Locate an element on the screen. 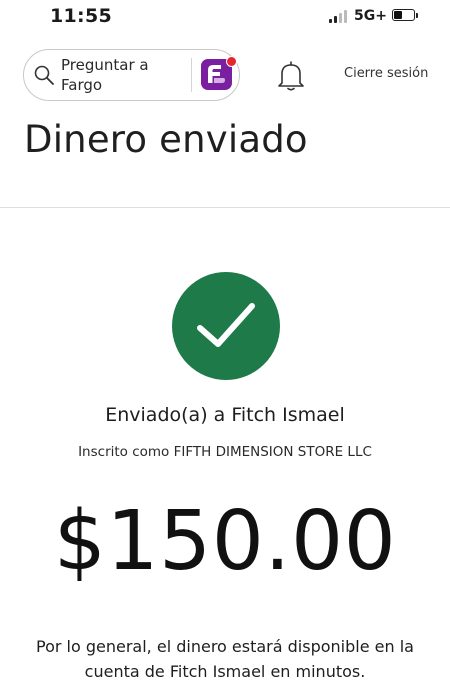 The height and width of the screenshot is (698, 450). divider is located at coordinates (225, 207).